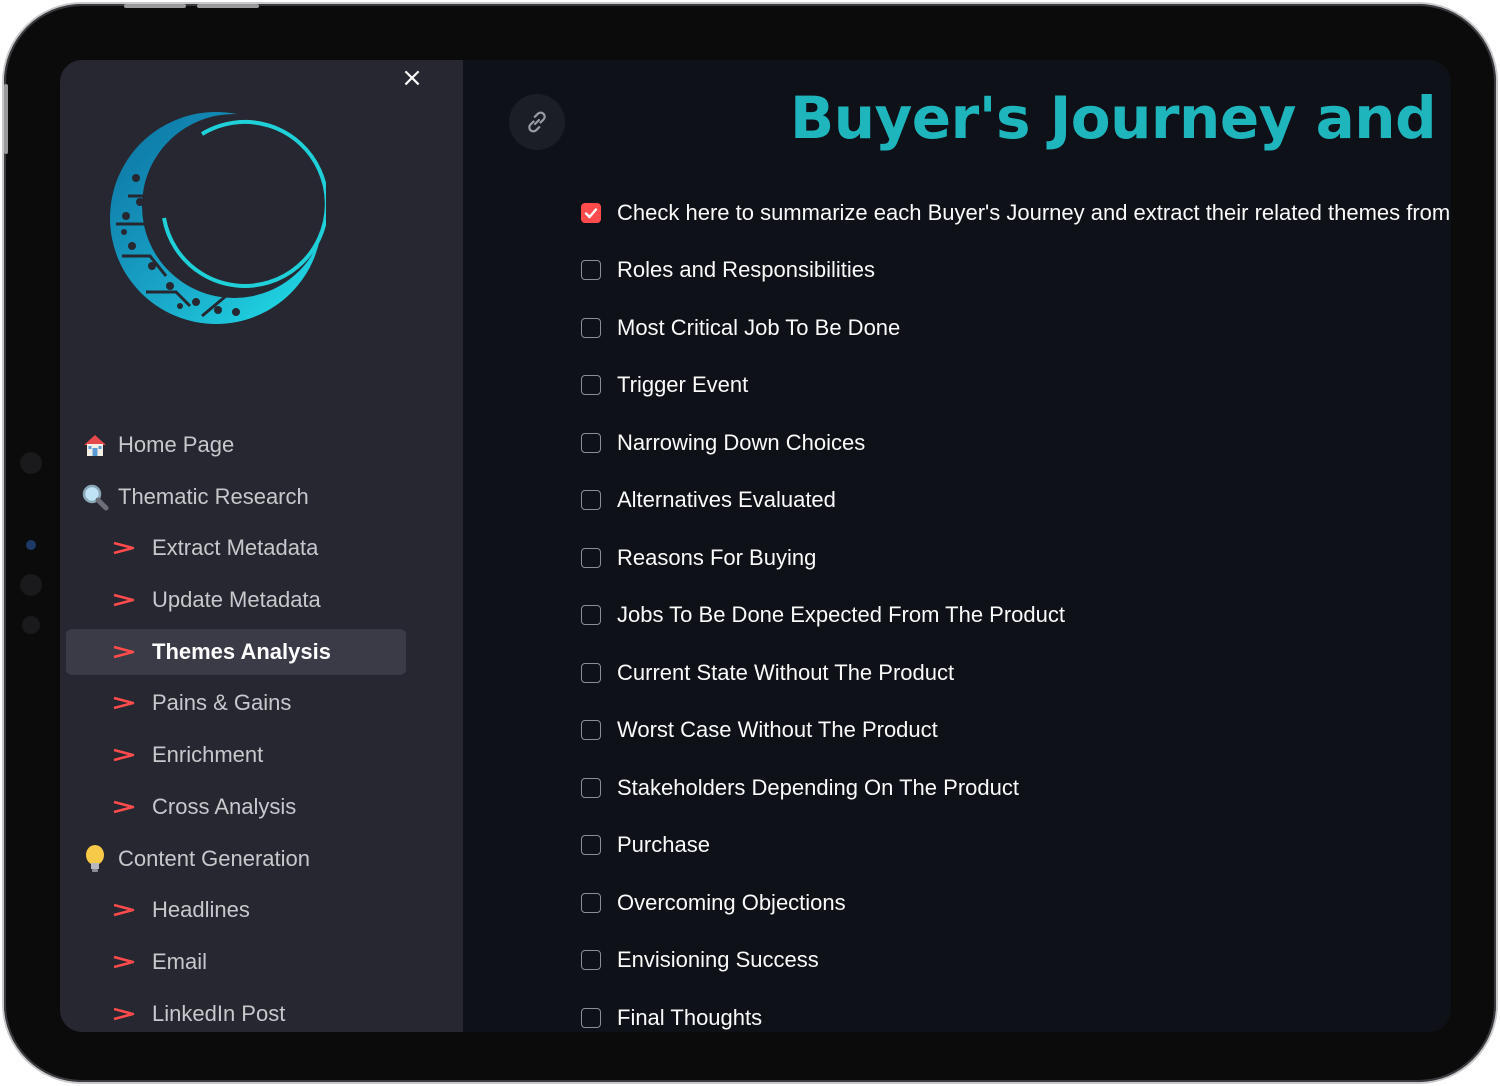 This screenshot has width=1500, height=1086. I want to click on sidebar-item-enrichment: Enrichment, so click(236, 755).